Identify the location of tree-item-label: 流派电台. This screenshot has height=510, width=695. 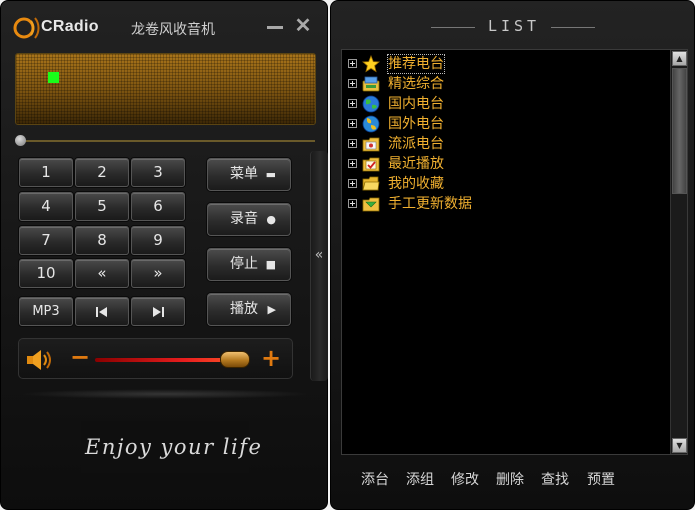
(416, 144).